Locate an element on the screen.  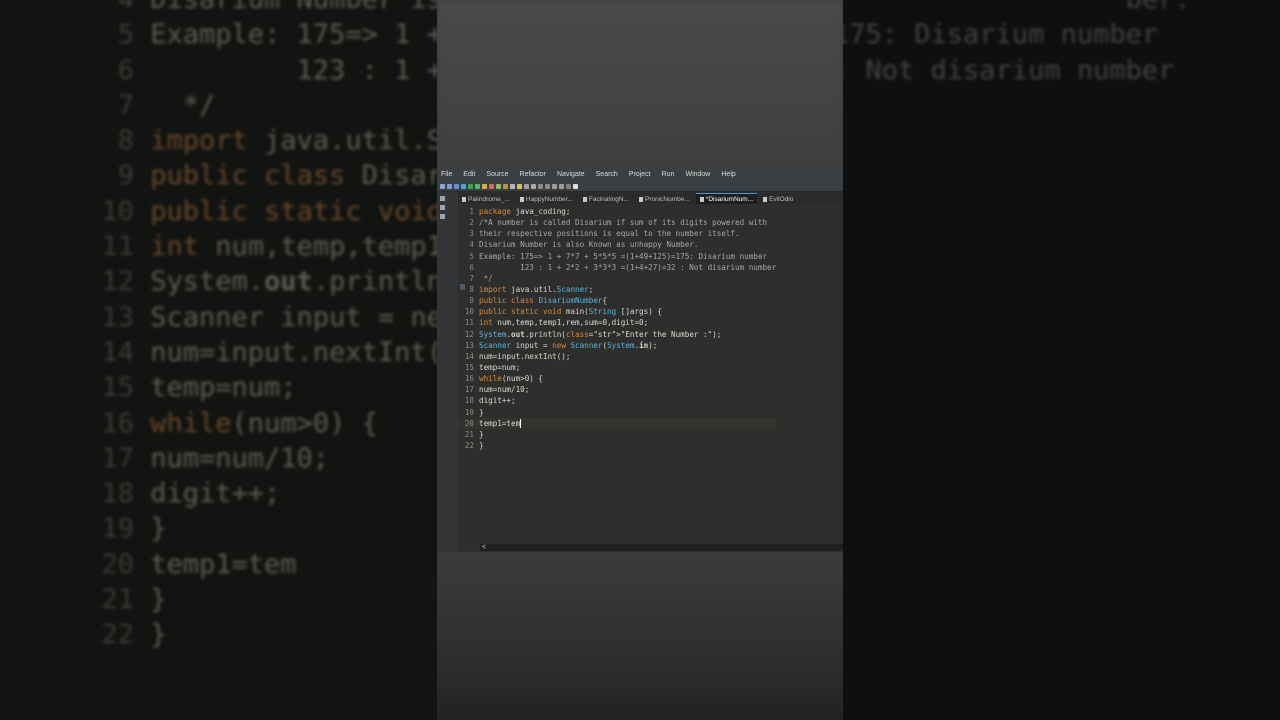
line-text: public static void main(String []args) { is located at coordinates (570, 312).